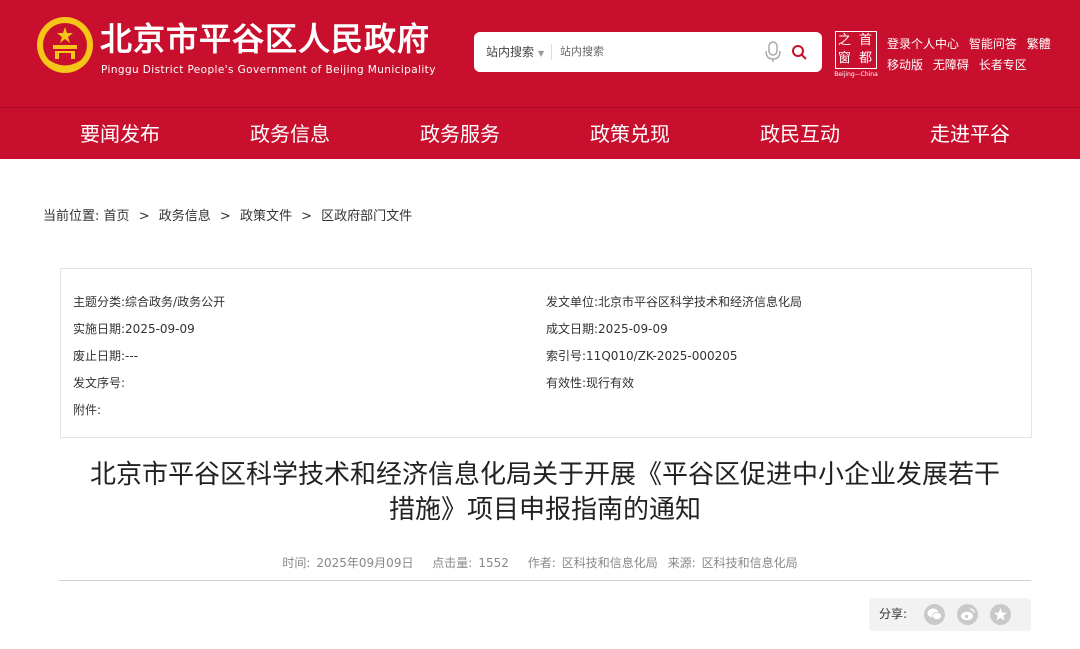 The image size is (1080, 649). Describe the element at coordinates (923, 44) in the screenshot. I see `login-link: 登录个人中心` at that location.